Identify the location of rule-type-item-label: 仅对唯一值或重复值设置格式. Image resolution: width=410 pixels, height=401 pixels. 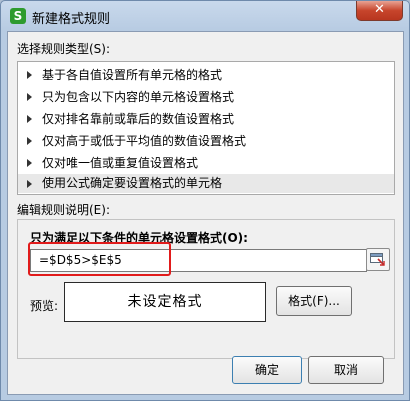
(120, 163).